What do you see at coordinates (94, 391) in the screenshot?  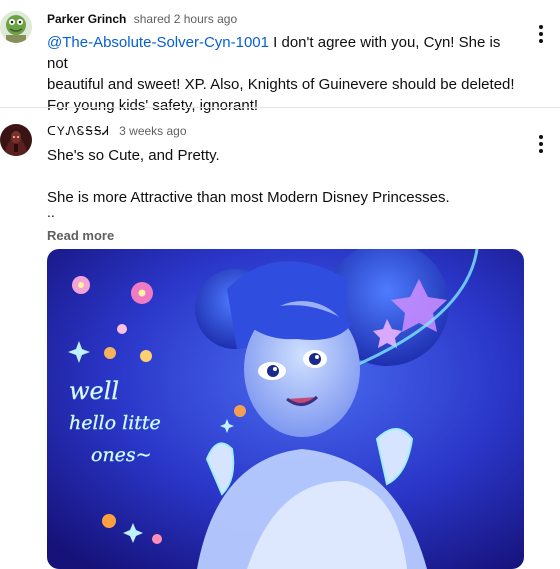 I see `art-text-line: well` at bounding box center [94, 391].